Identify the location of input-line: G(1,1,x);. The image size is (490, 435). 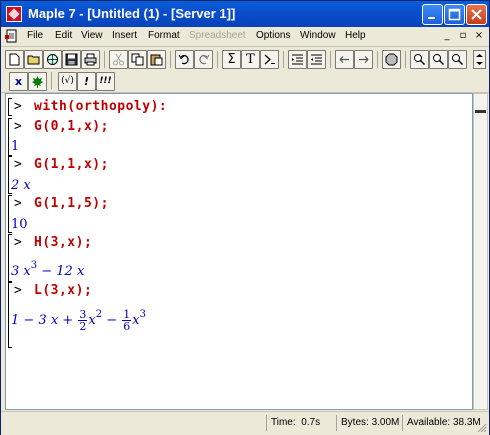
(71, 164).